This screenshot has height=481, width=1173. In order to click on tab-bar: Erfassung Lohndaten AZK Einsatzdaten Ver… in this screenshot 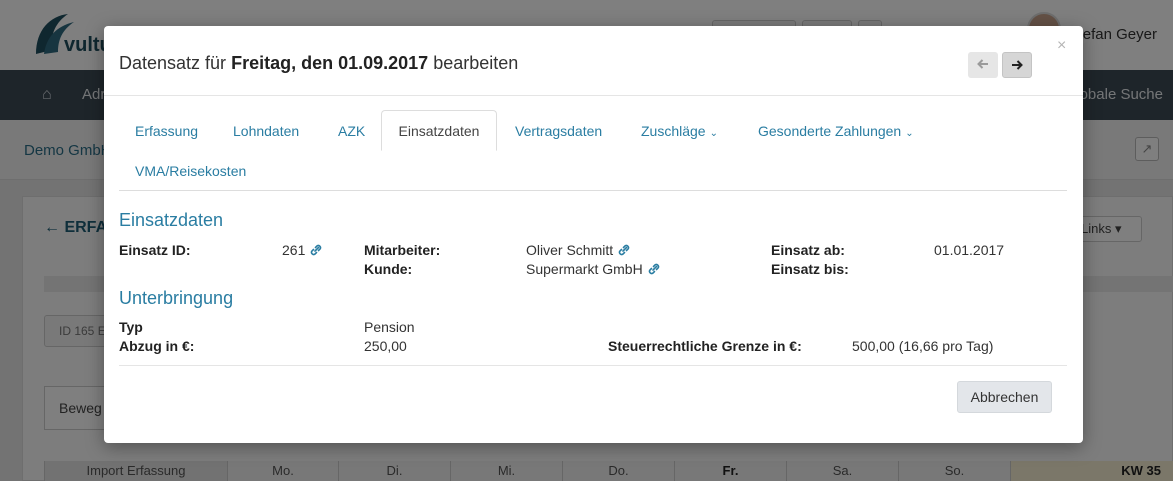, I will do `click(593, 150)`.